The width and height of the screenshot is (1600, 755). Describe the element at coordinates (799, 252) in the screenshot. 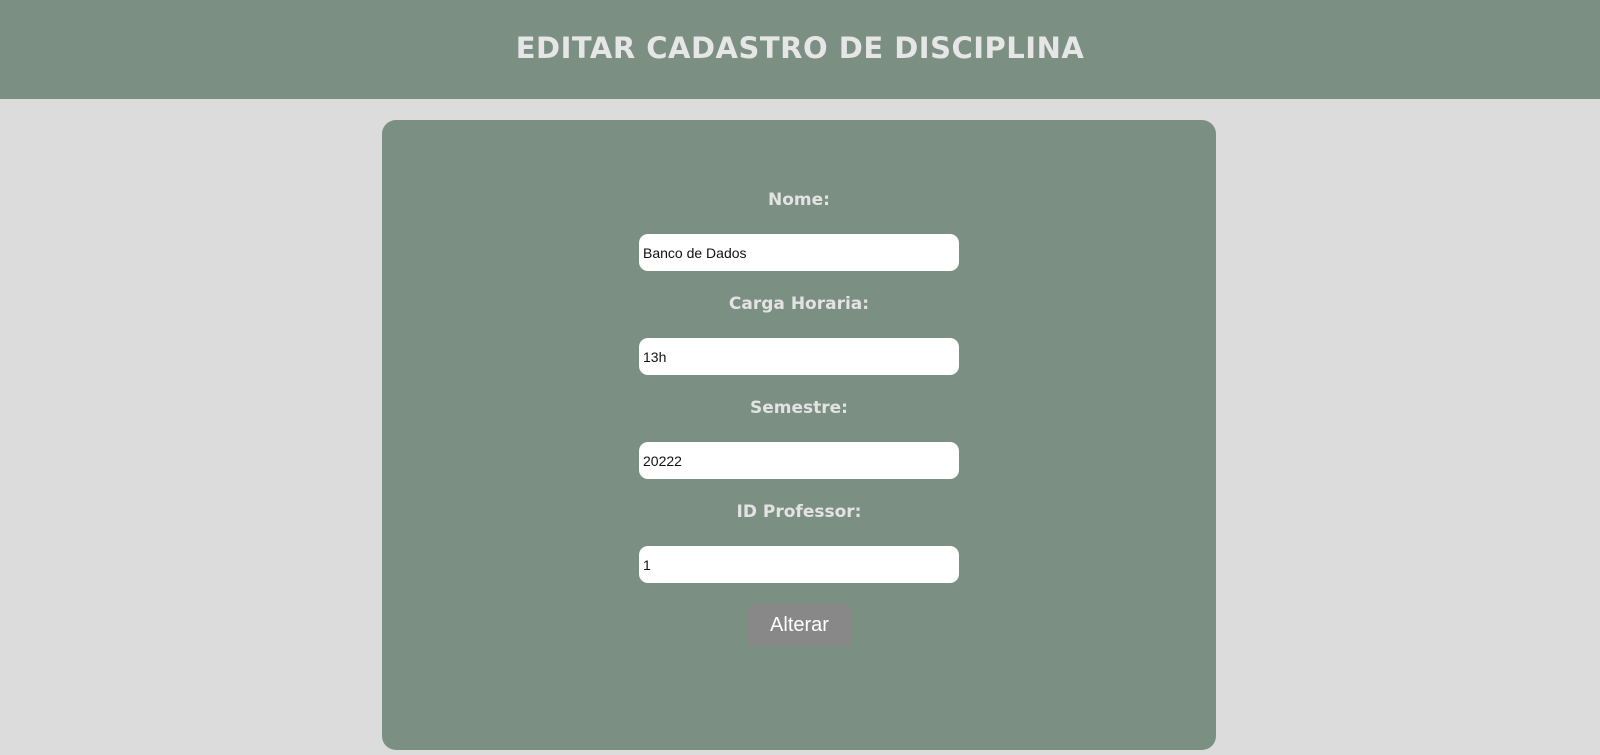

I see `nome-input` at that location.